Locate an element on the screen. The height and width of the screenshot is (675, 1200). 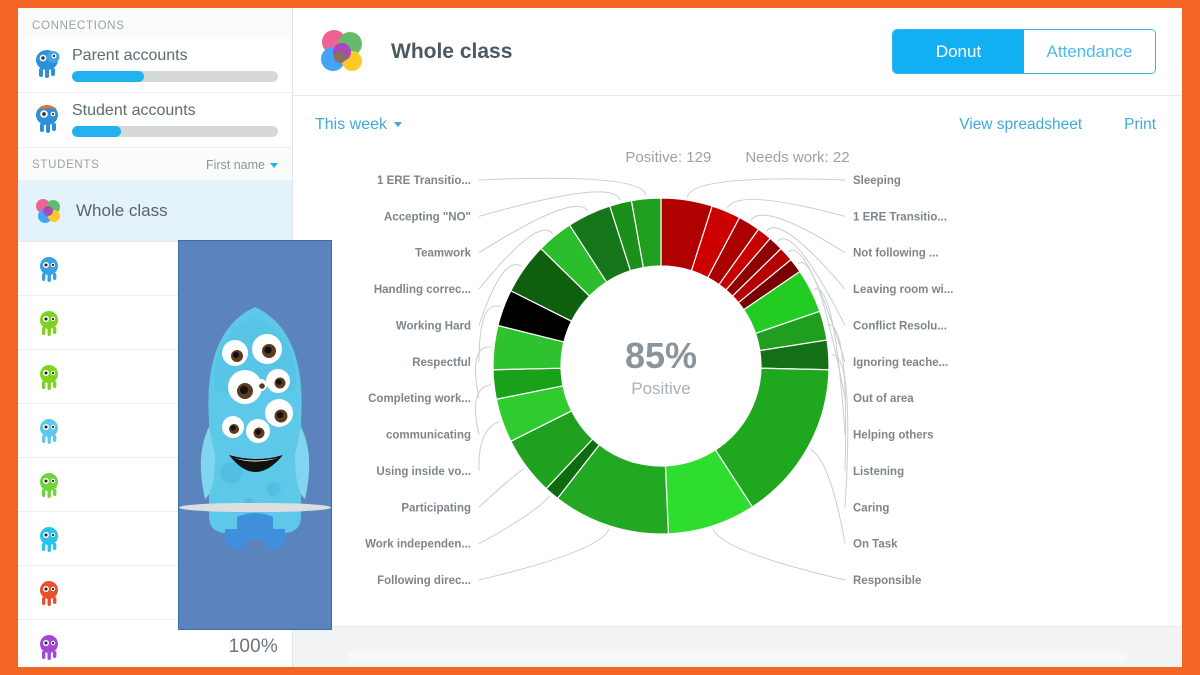
student-preview-card is located at coordinates (255, 435).